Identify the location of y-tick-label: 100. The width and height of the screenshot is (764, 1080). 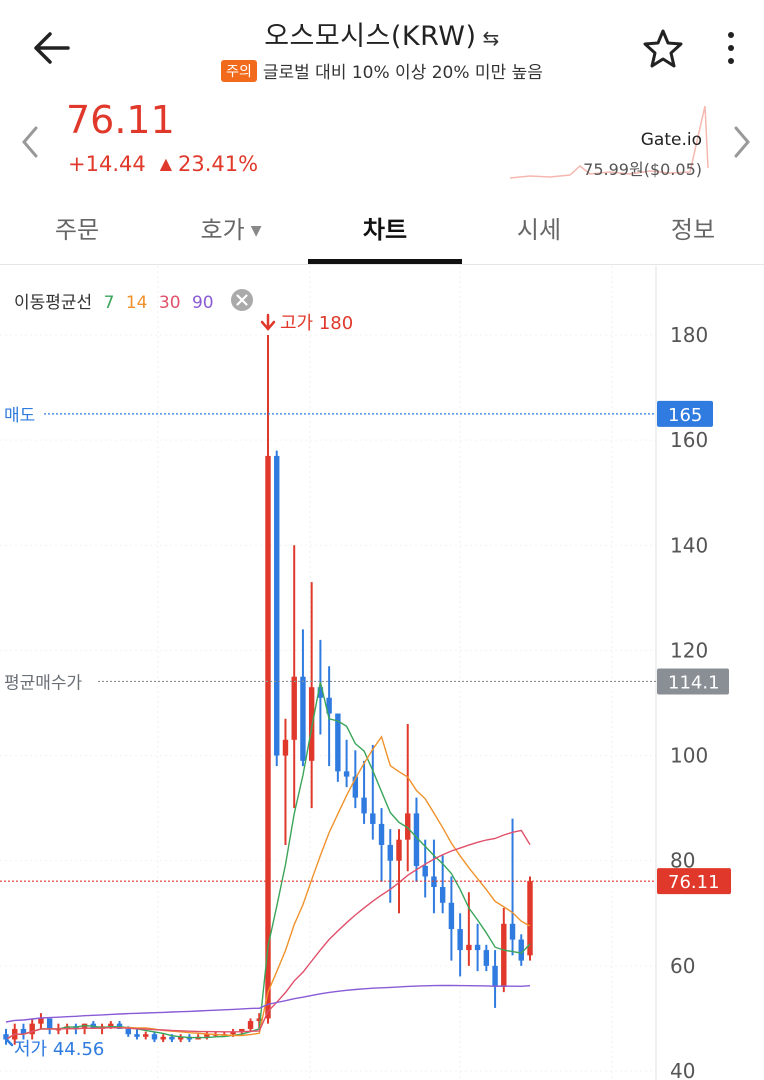
(689, 756).